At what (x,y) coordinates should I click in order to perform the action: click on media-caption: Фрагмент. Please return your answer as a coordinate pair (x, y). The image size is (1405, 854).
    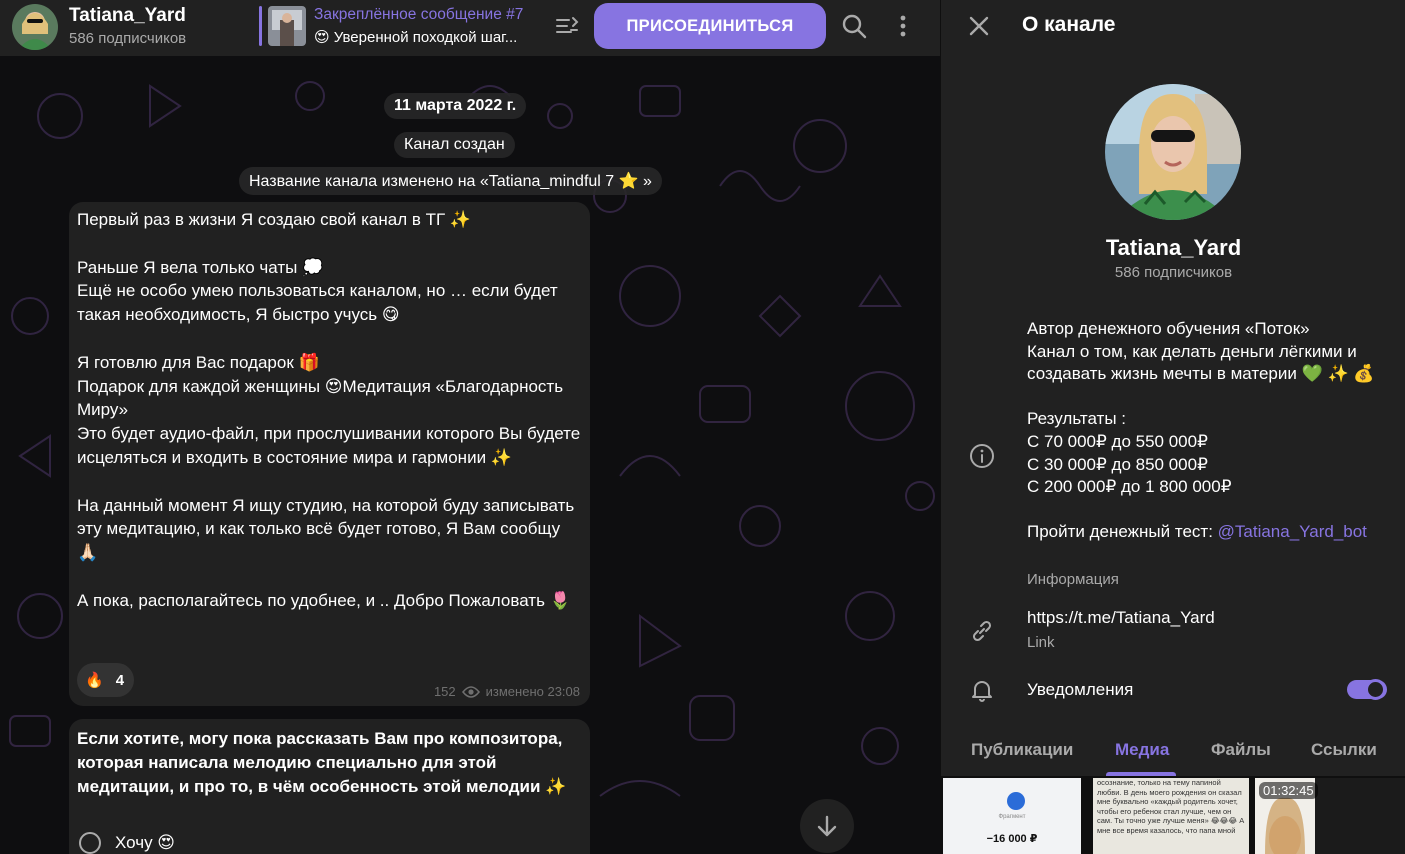
    Looking at the image, I should click on (1012, 817).